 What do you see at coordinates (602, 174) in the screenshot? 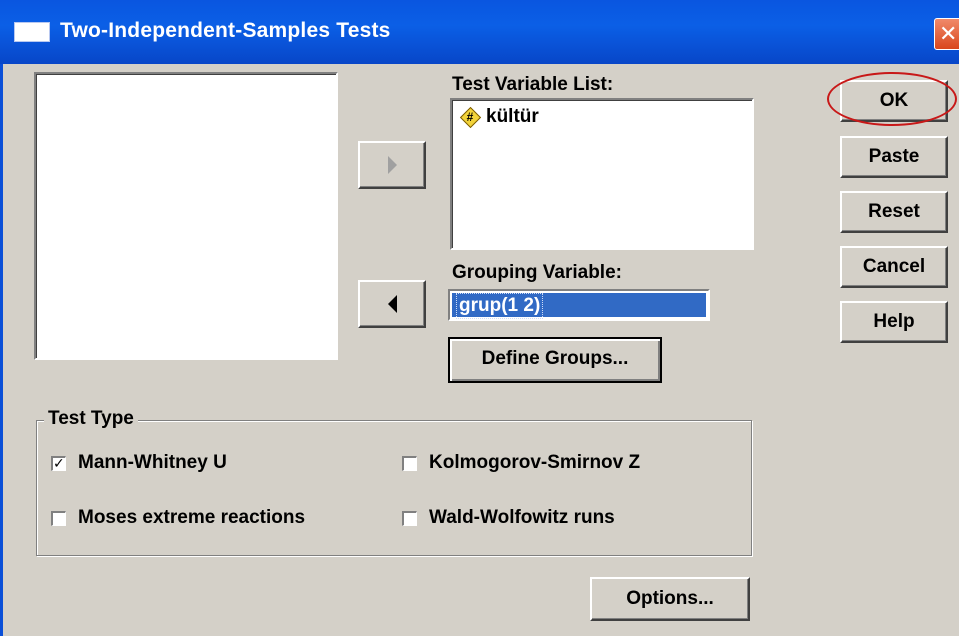
I see `test-variable-list: # kültür` at bounding box center [602, 174].